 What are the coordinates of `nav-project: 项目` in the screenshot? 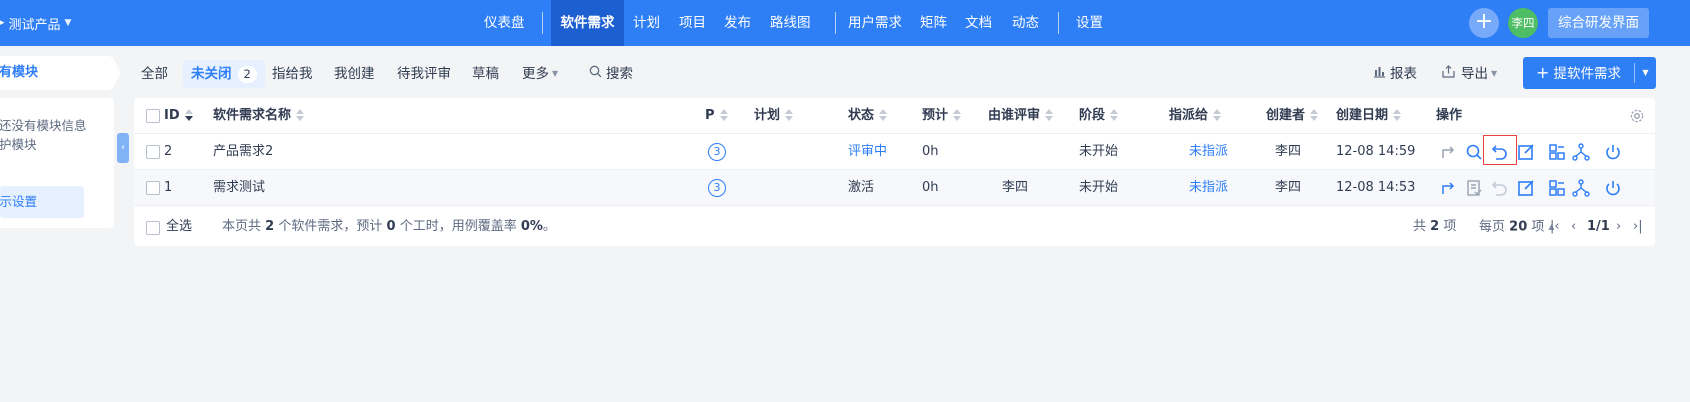 It's located at (692, 23).